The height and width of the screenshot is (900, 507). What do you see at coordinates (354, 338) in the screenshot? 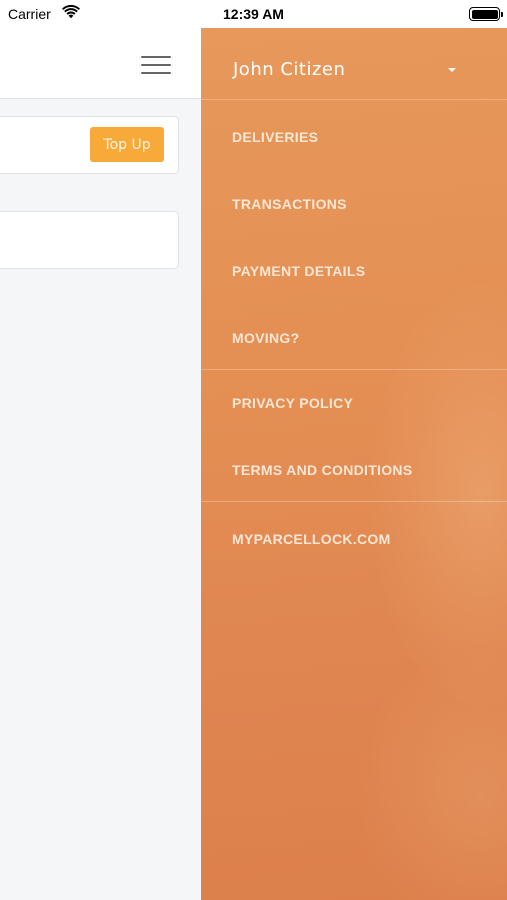
I see `menu-item-moving: MOVING?` at bounding box center [354, 338].